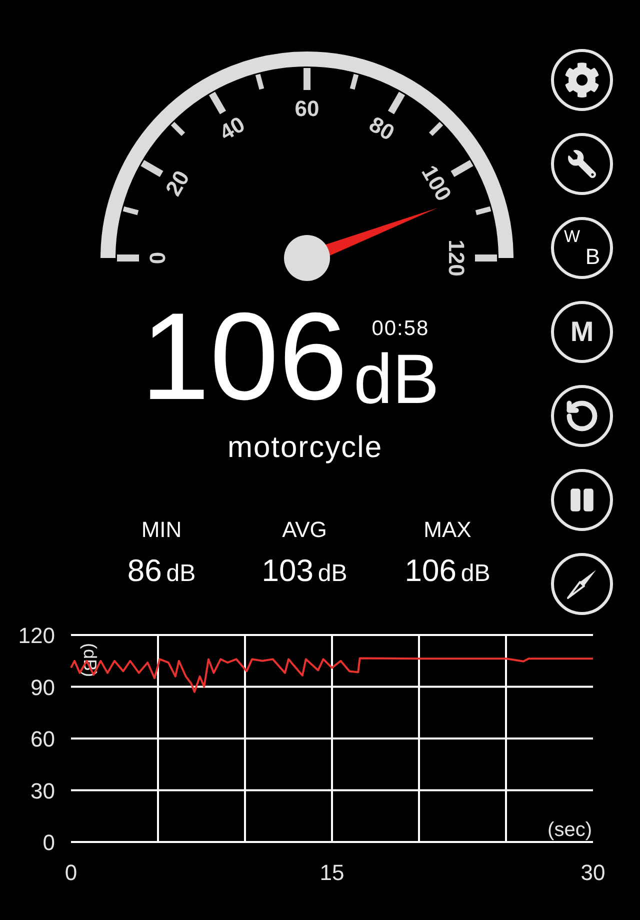 The height and width of the screenshot is (920, 640). What do you see at coordinates (157, 258) in the screenshot?
I see `gauge-label: 0` at bounding box center [157, 258].